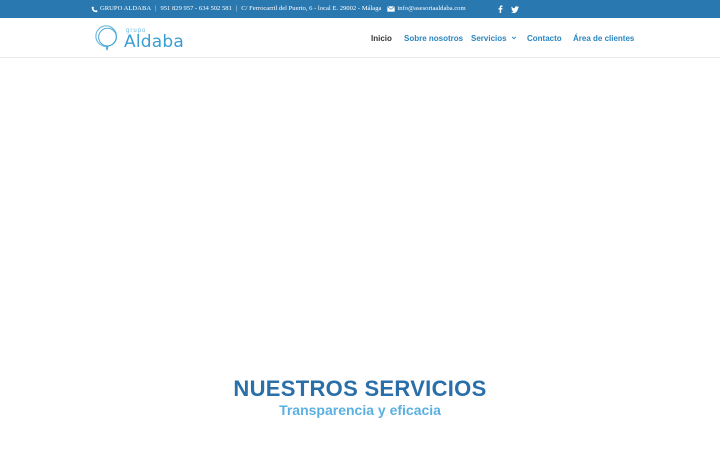 The height and width of the screenshot is (450, 720). I want to click on nav-item-inicio: Inicio, so click(381, 38).